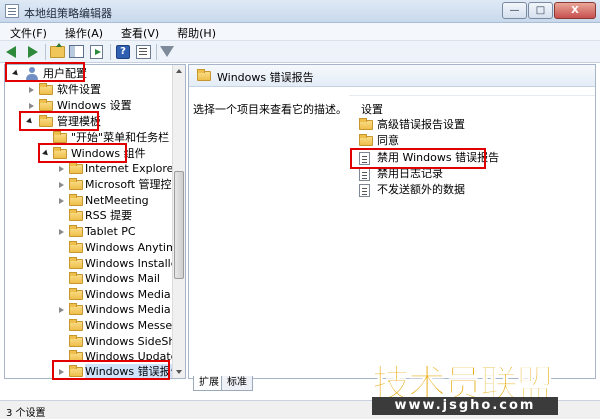 The width and height of the screenshot is (600, 419). Describe the element at coordinates (32, 74) in the screenshot. I see `user-icon` at that location.